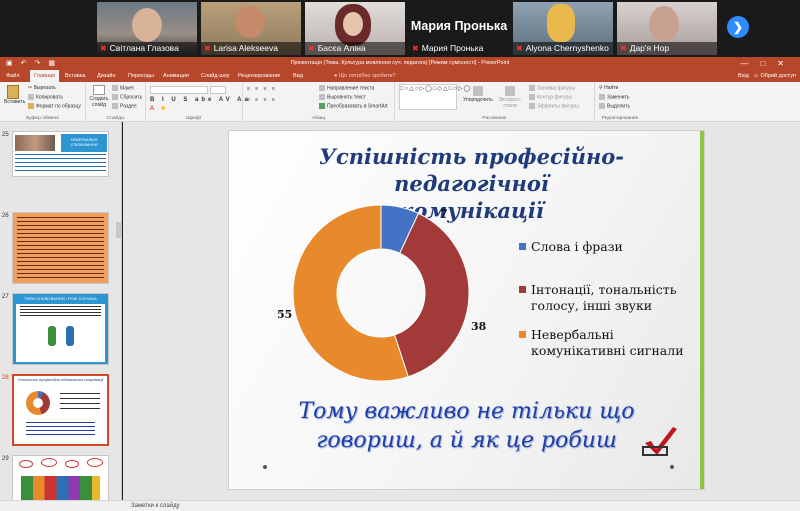 This screenshot has width=800, height=511. I want to click on legend-label: Слова і фрази, so click(577, 246).